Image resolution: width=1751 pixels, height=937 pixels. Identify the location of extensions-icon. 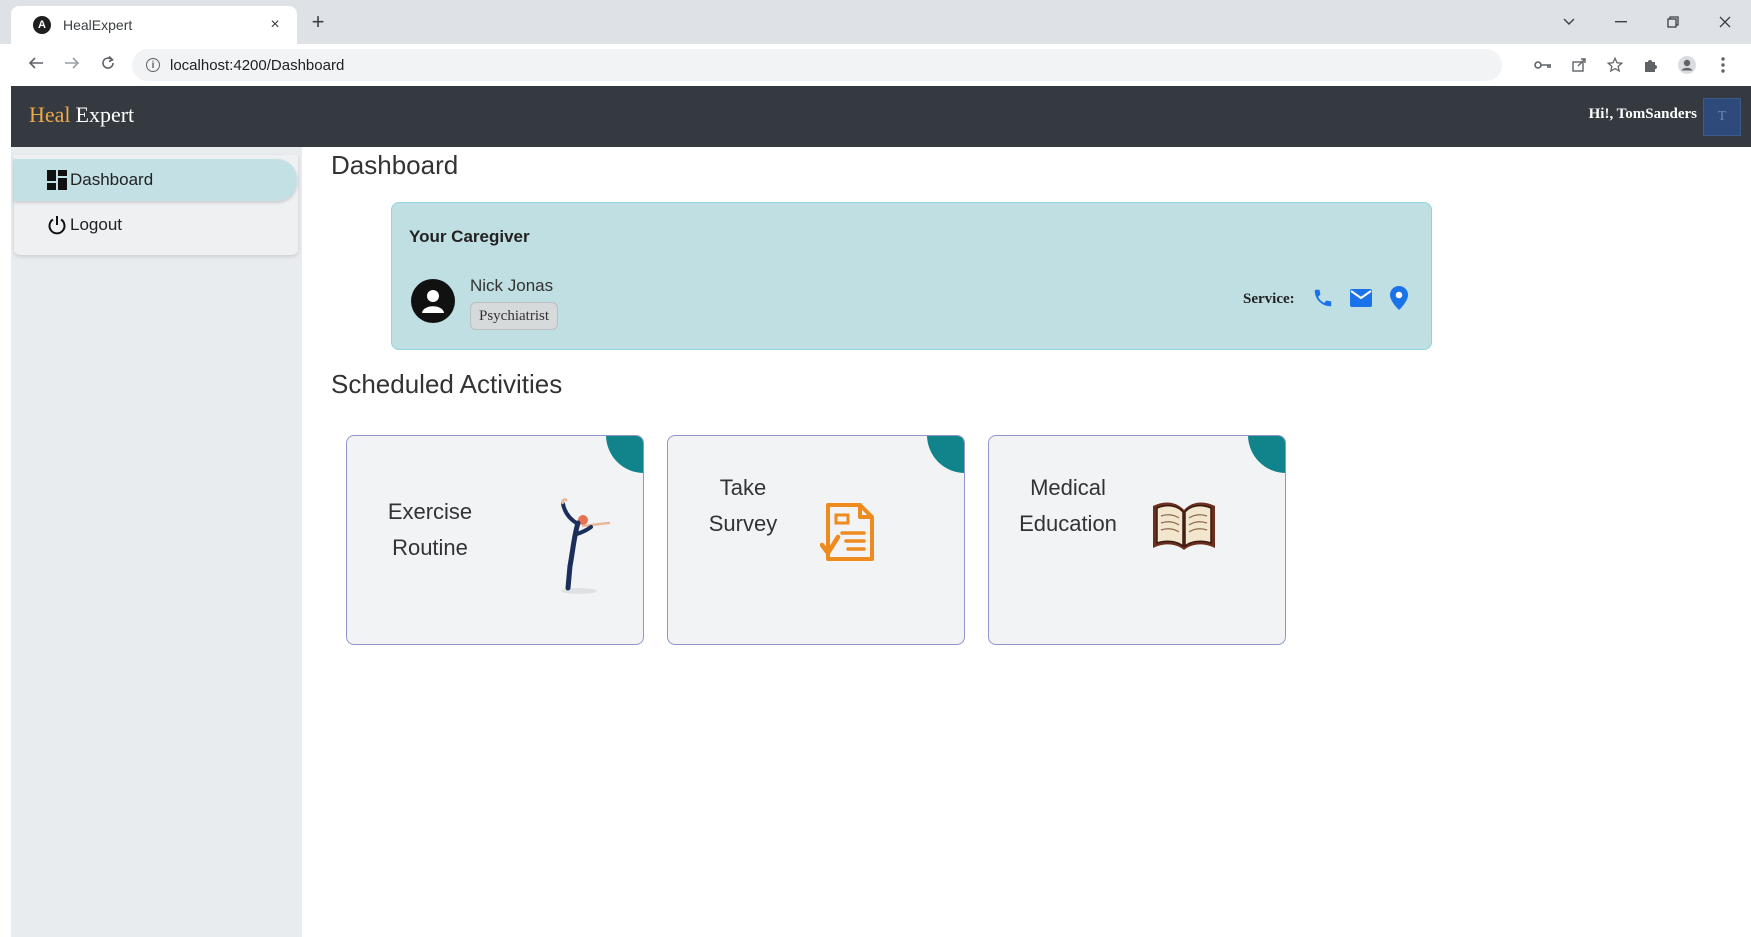
(1651, 65).